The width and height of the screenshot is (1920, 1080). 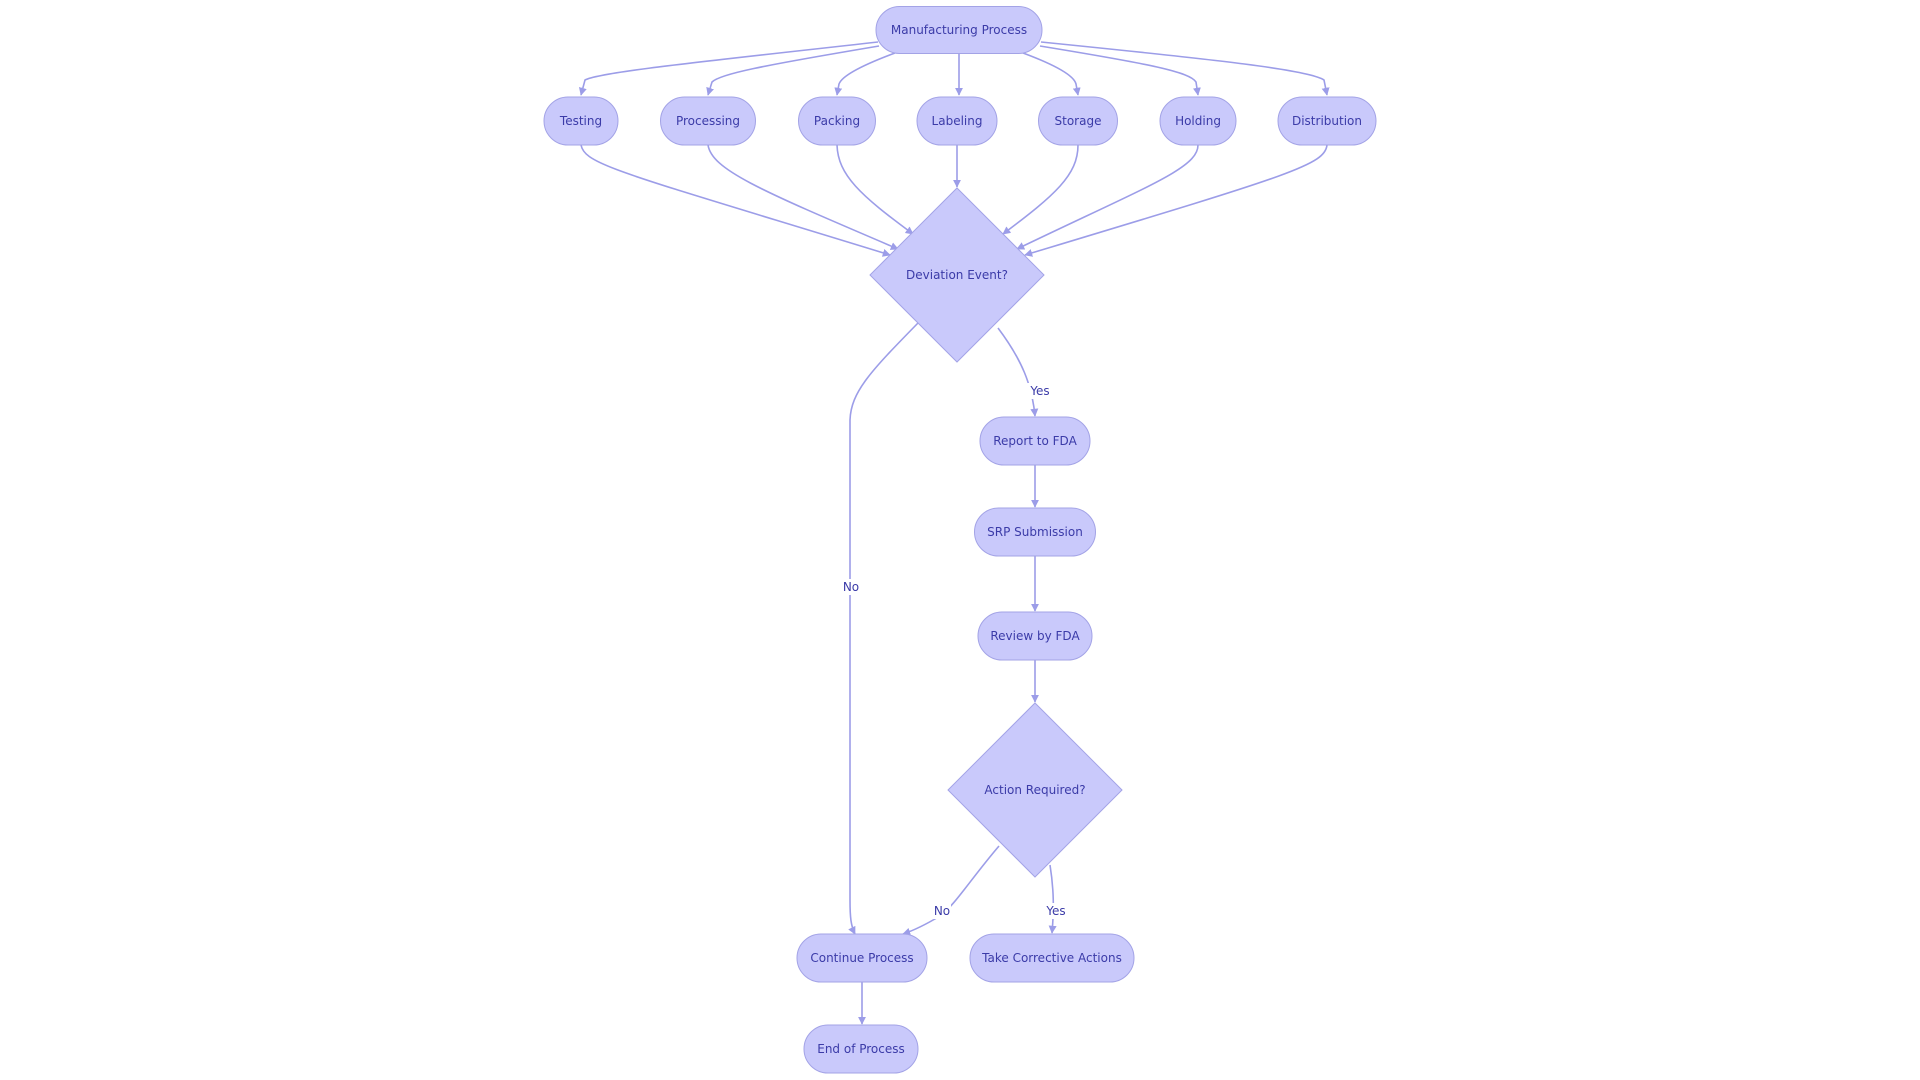 What do you see at coordinates (1051, 74) in the screenshot?
I see `edge-mfg-to-storage` at bounding box center [1051, 74].